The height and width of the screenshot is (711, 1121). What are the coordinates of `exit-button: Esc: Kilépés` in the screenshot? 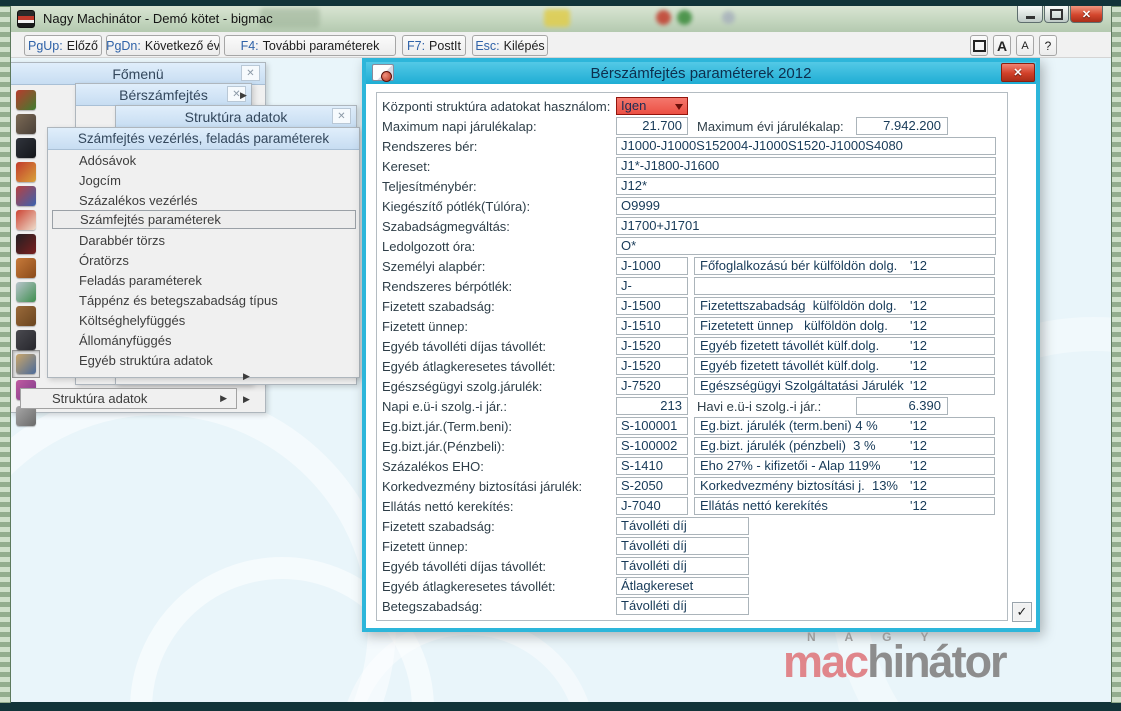 It's located at (510, 45).